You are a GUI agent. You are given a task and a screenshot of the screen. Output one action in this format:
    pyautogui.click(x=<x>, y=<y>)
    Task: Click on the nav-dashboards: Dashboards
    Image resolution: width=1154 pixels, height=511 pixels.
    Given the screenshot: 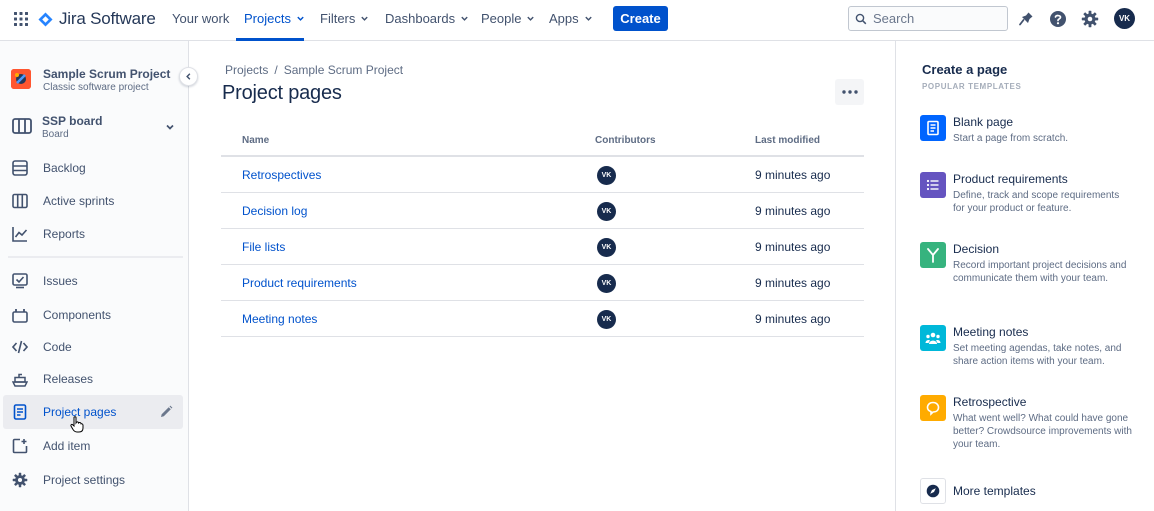 What is the action you would take?
    pyautogui.click(x=427, y=18)
    